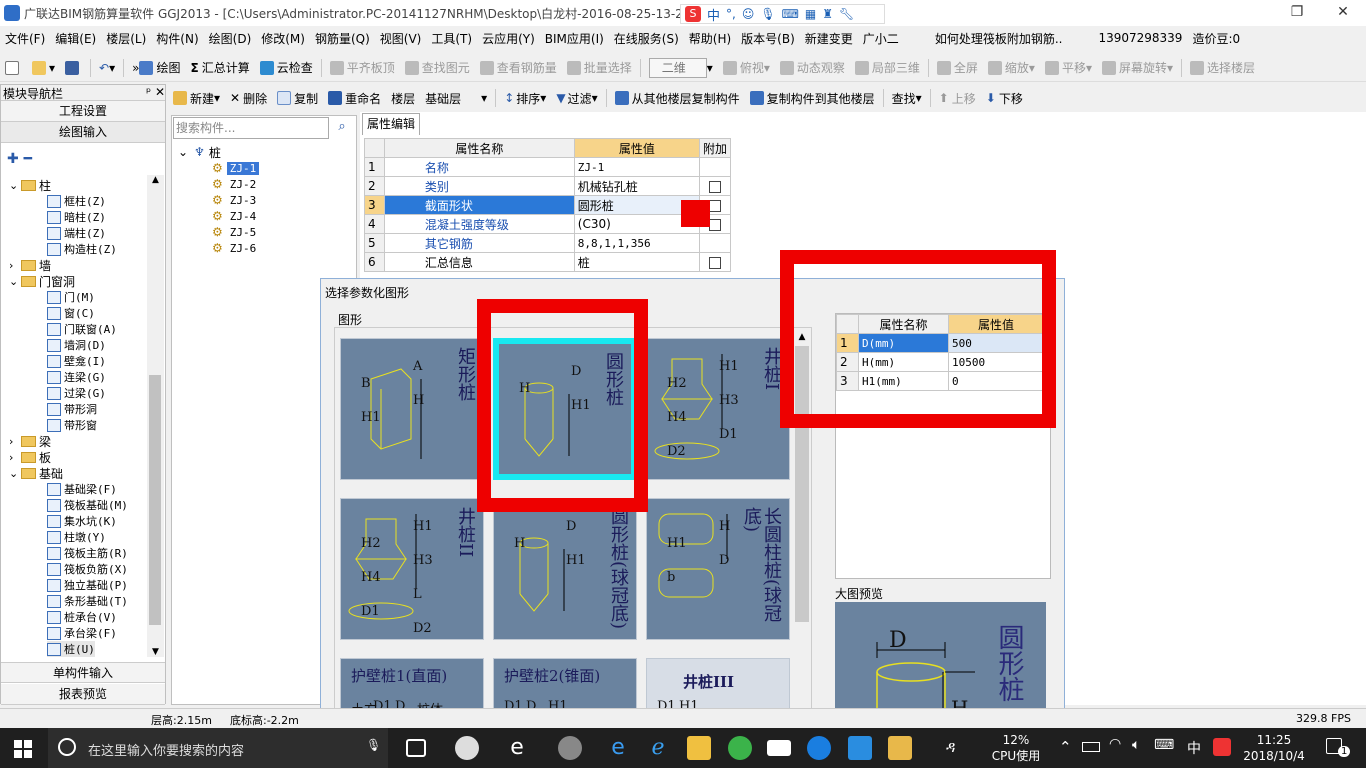 Image resolution: width=1366 pixels, height=768 pixels. I want to click on ie-icon: e, so click(517, 748).